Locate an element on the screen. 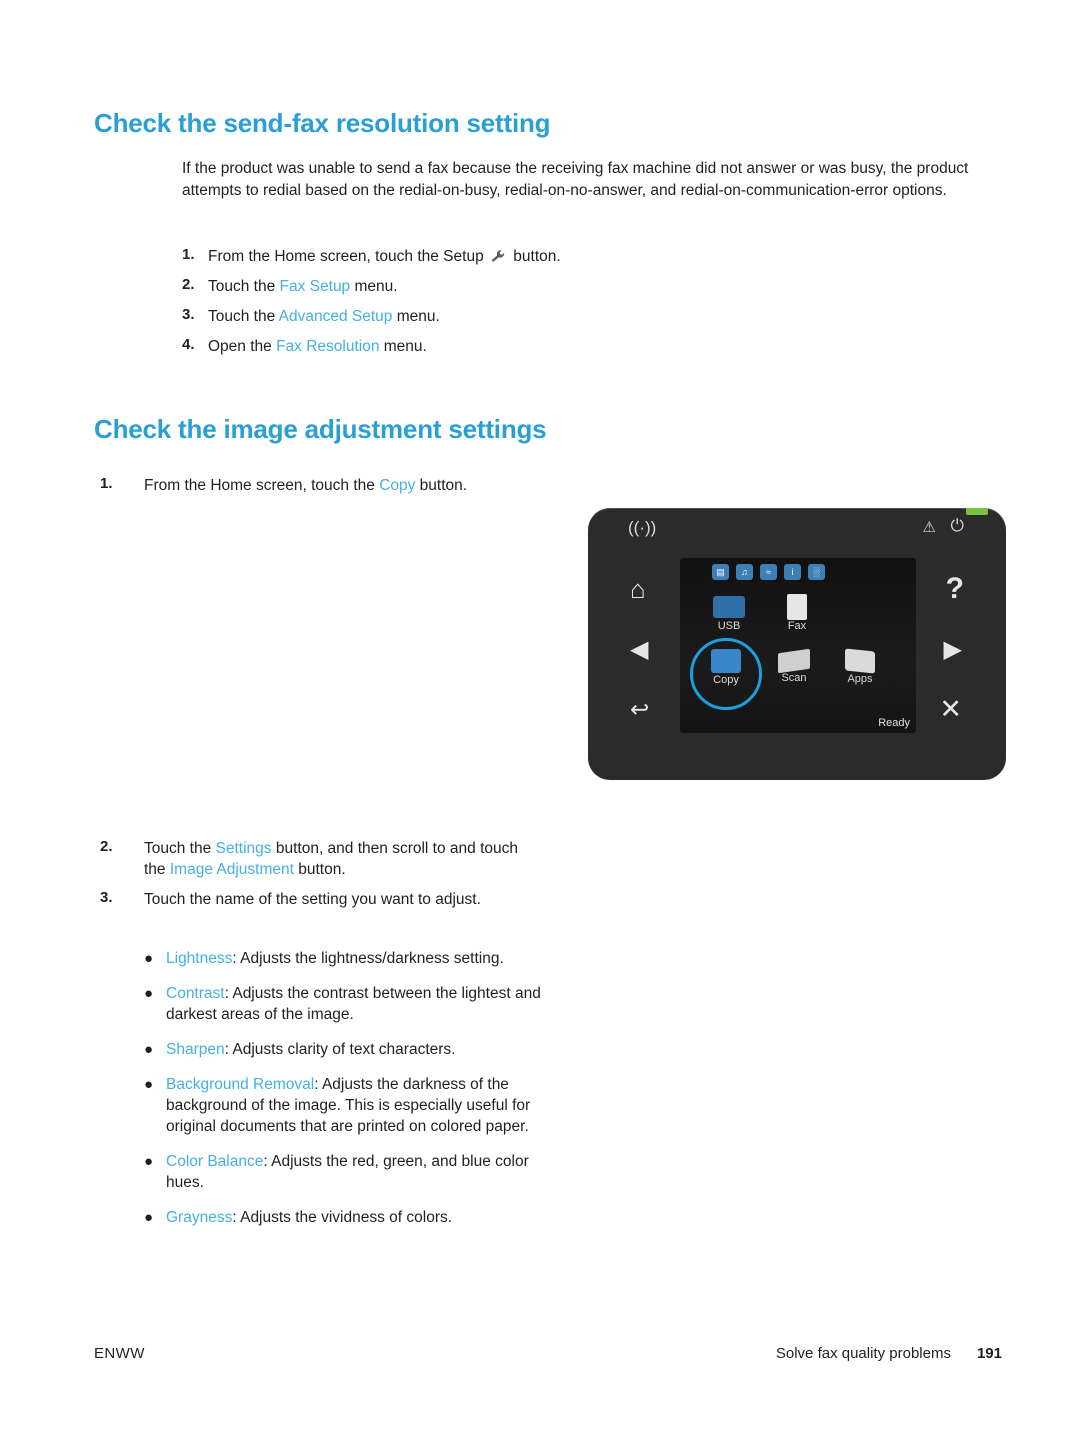 This screenshot has width=1080, height=1437. status-icon-row: ▤ ♫ ≈ i ░ is located at coordinates (768, 572).